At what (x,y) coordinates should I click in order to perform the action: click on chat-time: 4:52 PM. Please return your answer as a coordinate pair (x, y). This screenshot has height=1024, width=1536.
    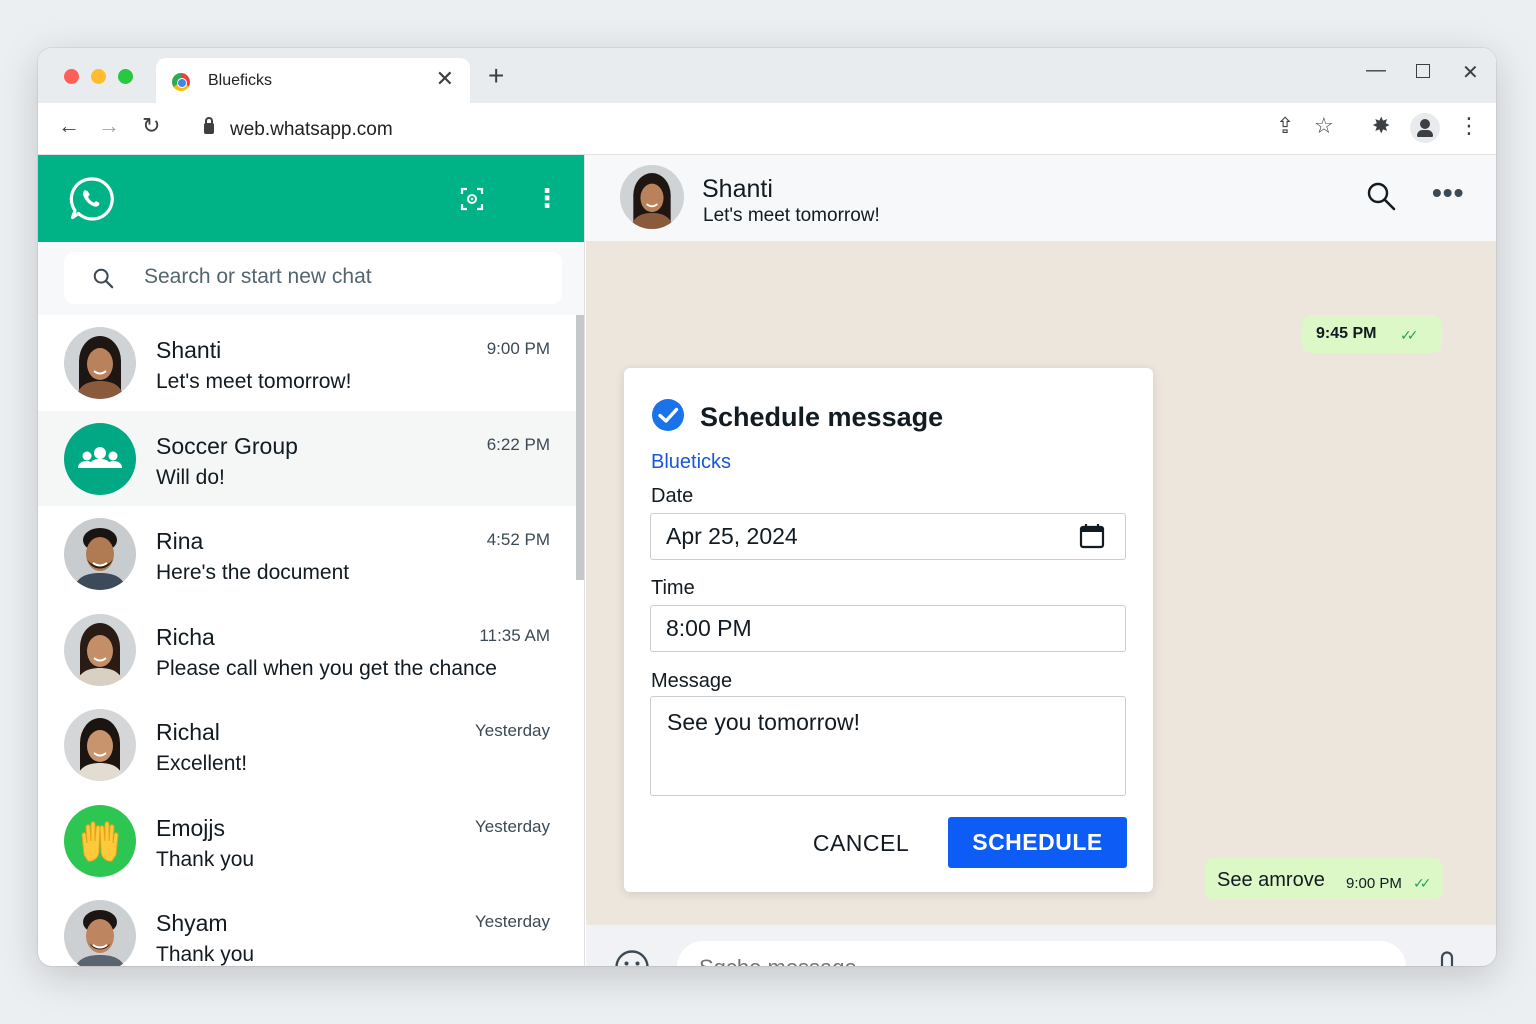
    Looking at the image, I should click on (518, 539).